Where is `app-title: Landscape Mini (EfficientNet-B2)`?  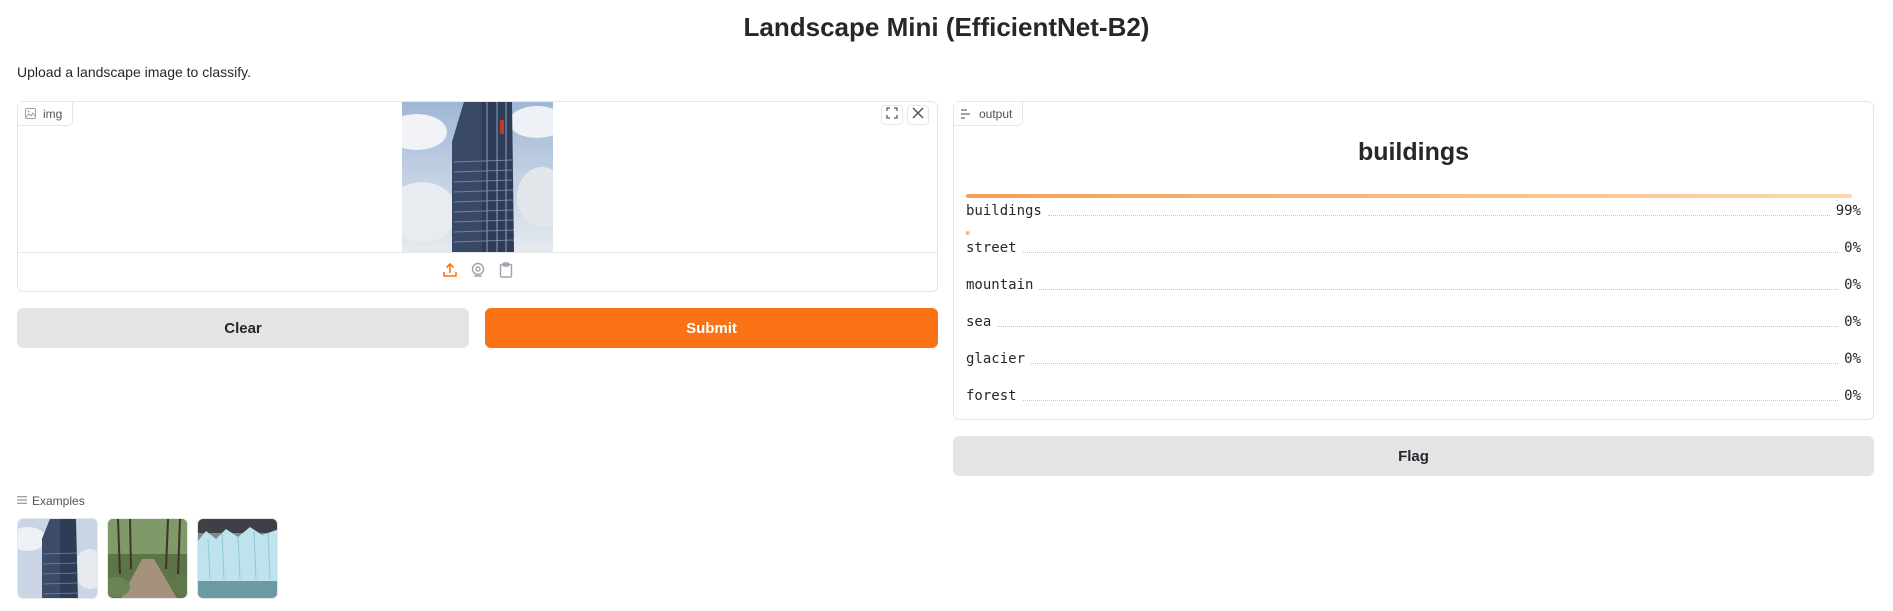 app-title: Landscape Mini (EfficientNet-B2) is located at coordinates (946, 27).